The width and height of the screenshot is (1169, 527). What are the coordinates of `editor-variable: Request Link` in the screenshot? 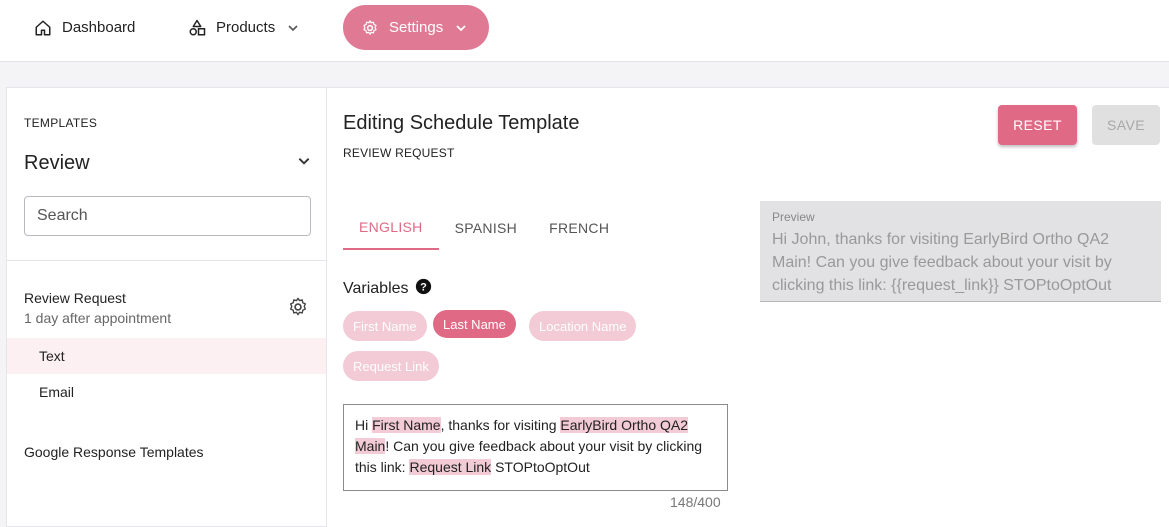 It's located at (450, 467).